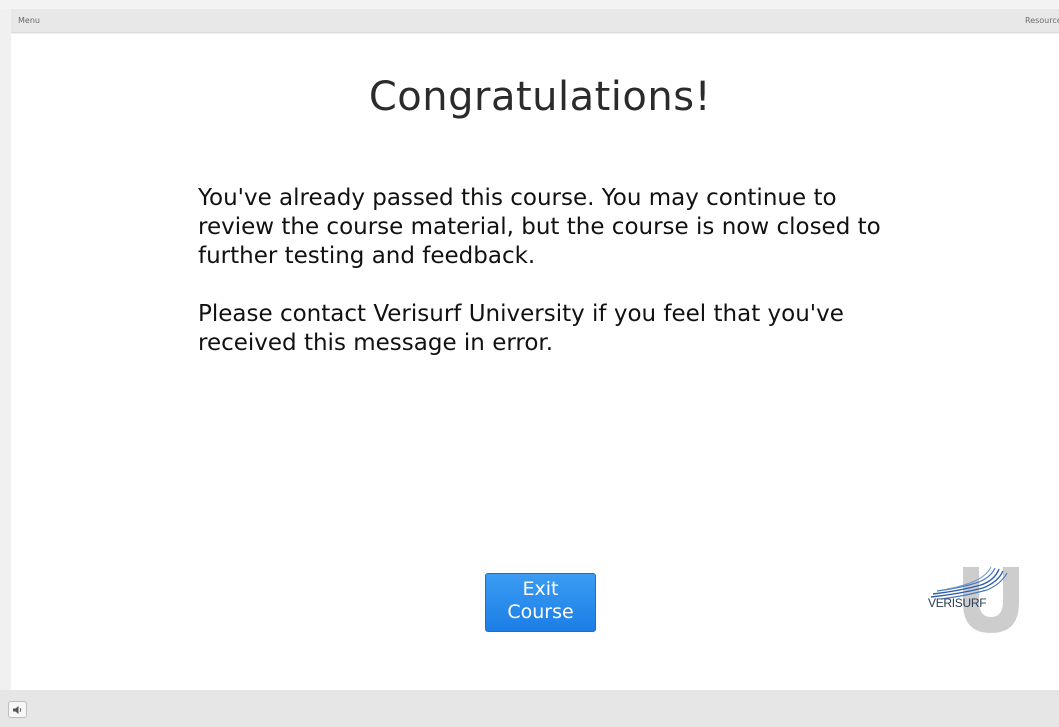  I want to click on player-tab-bar: Menu Resources, so click(535, 21).